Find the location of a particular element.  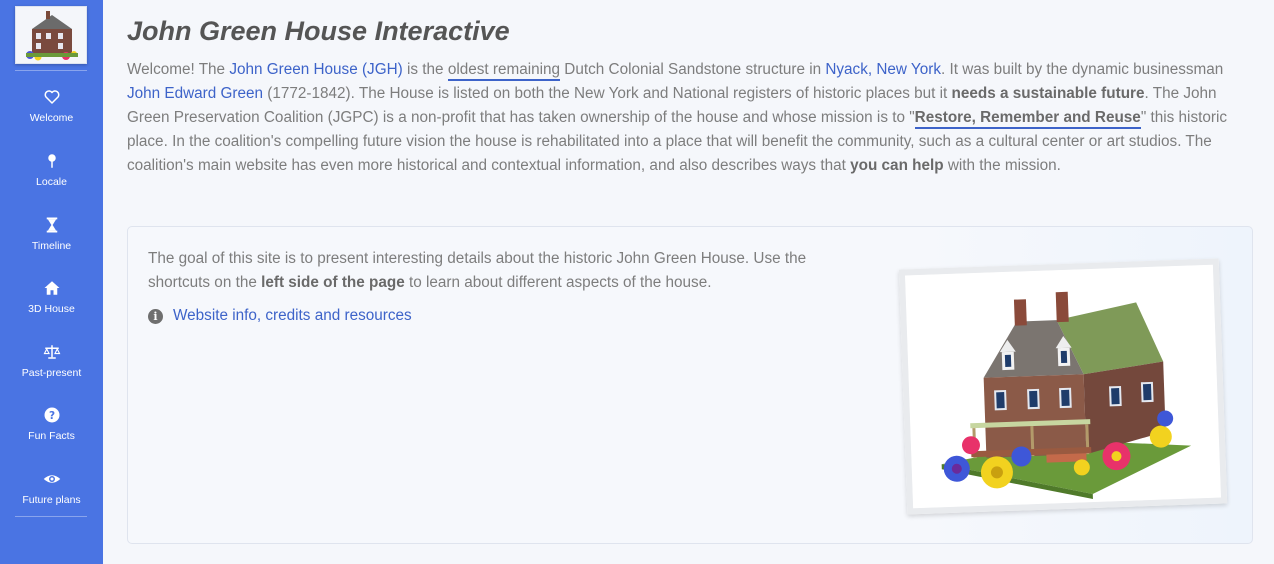

nav-label: Fun Facts is located at coordinates (51, 436).